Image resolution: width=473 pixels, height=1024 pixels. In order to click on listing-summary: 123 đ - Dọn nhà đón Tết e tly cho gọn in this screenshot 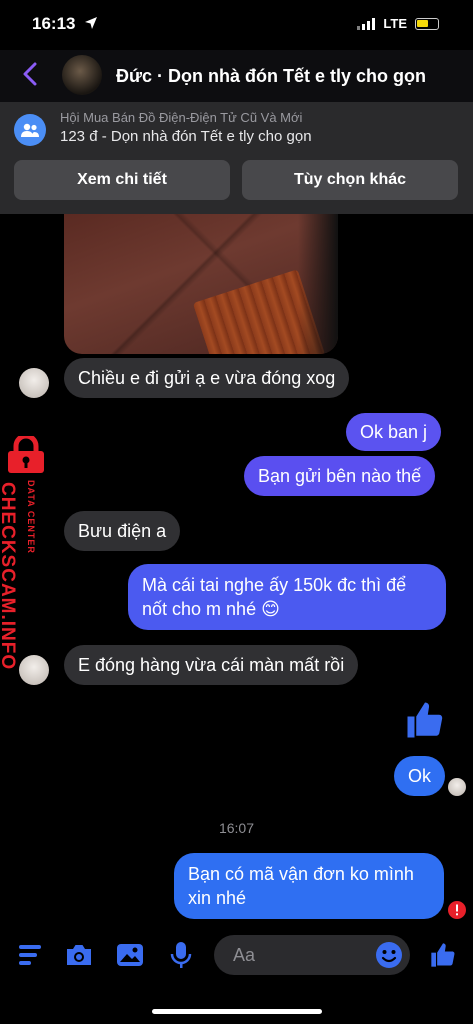, I will do `click(186, 136)`.